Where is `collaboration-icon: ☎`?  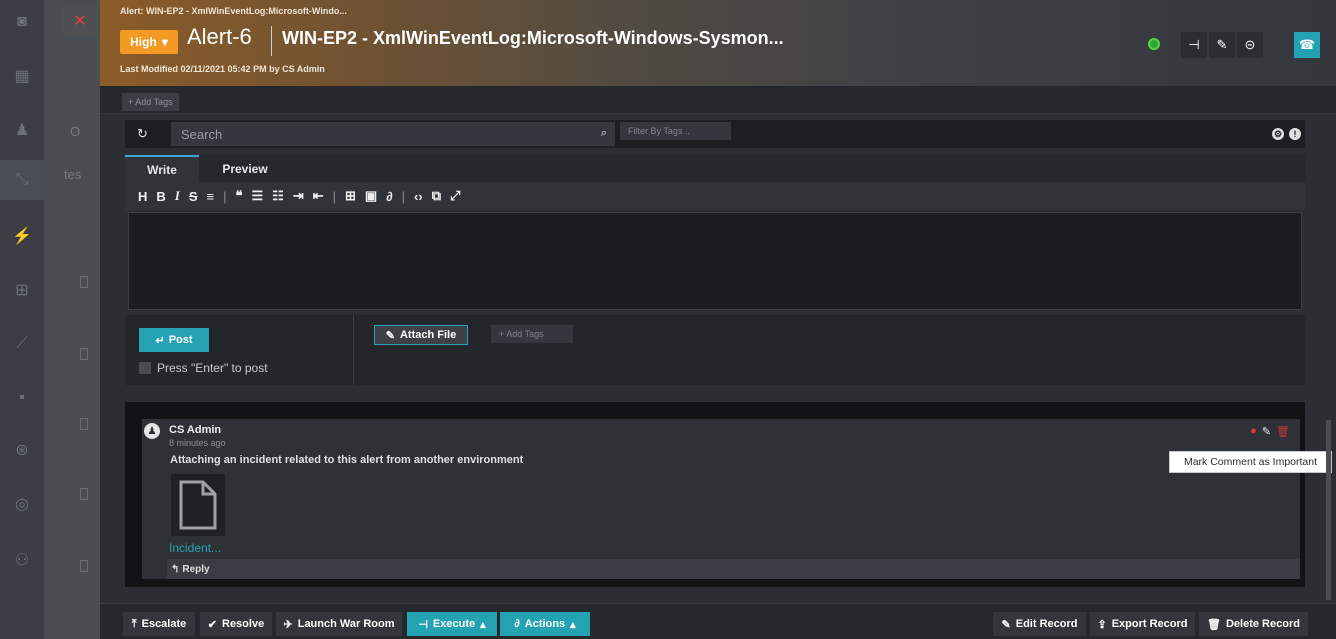
collaboration-icon: ☎ is located at coordinates (1307, 45).